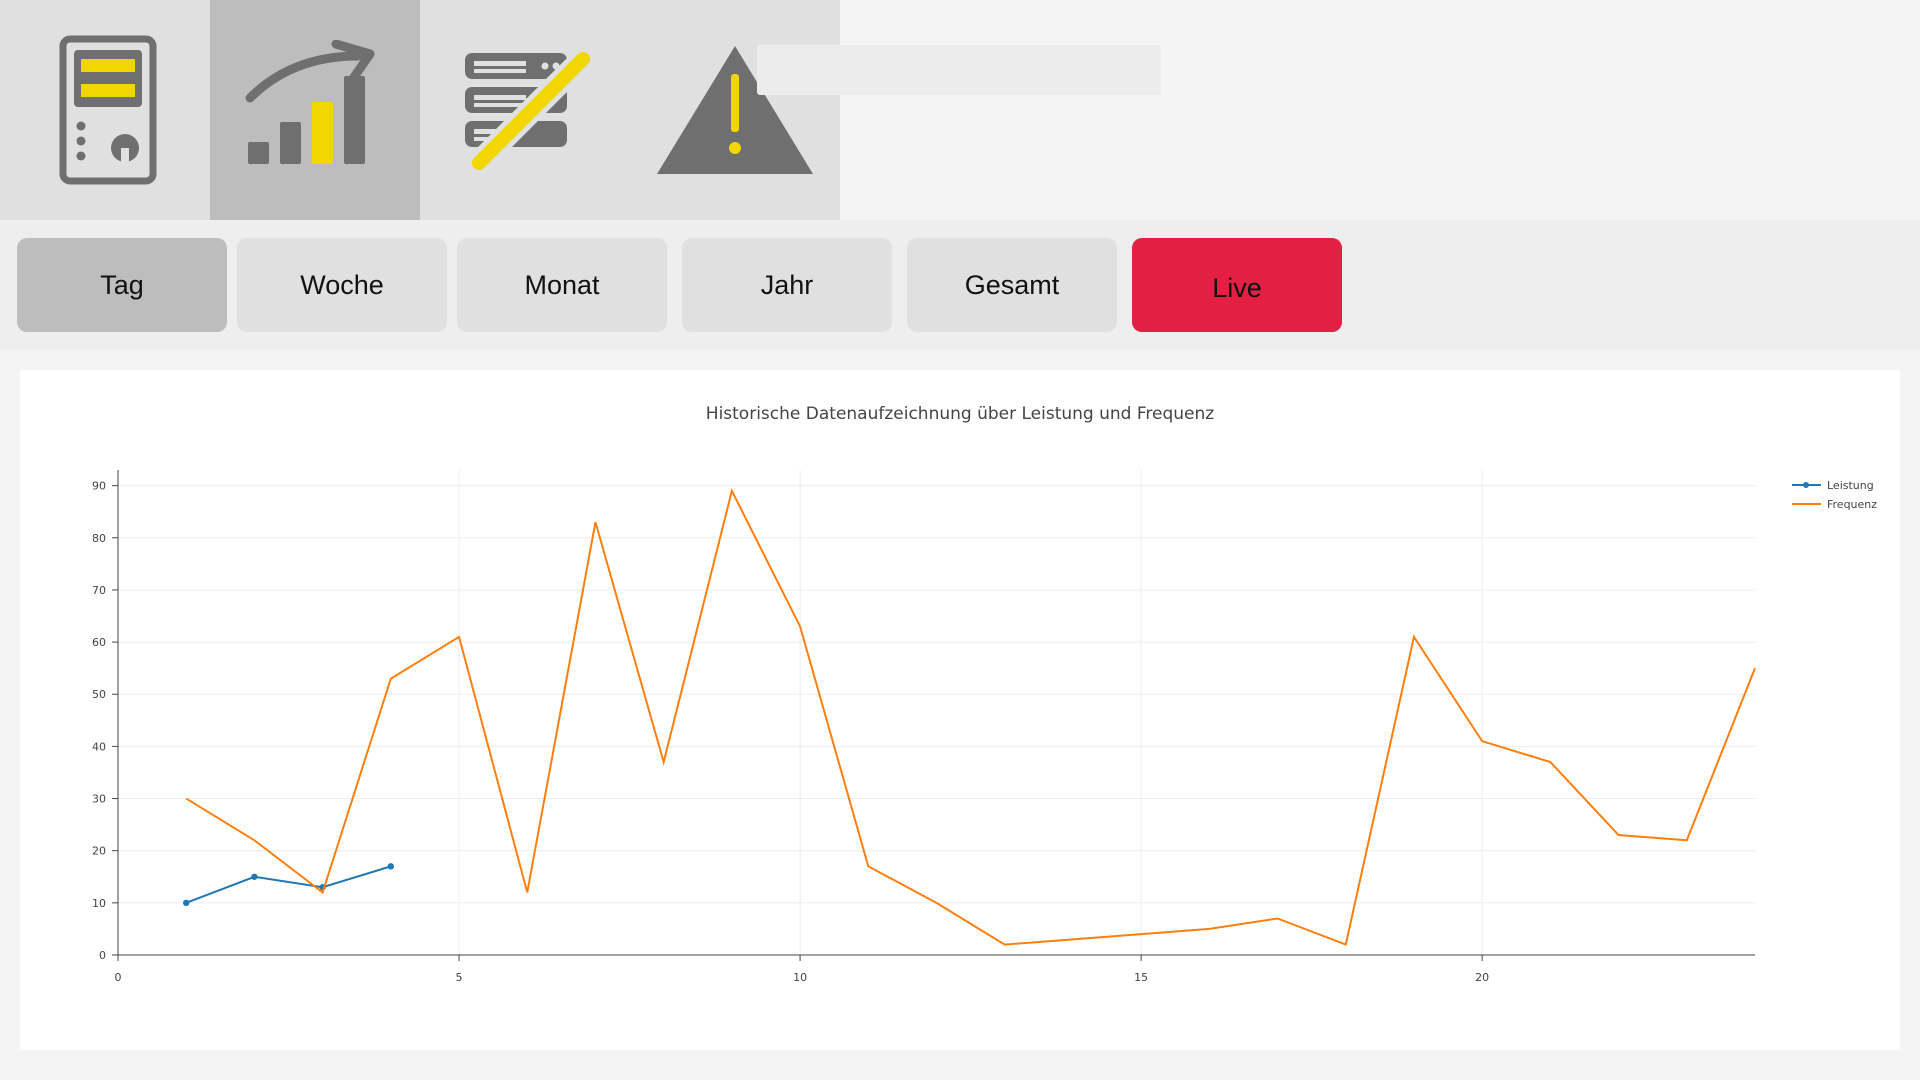 The height and width of the screenshot is (1080, 1920). What do you see at coordinates (108, 110) in the screenshot?
I see `server-status-icon` at bounding box center [108, 110].